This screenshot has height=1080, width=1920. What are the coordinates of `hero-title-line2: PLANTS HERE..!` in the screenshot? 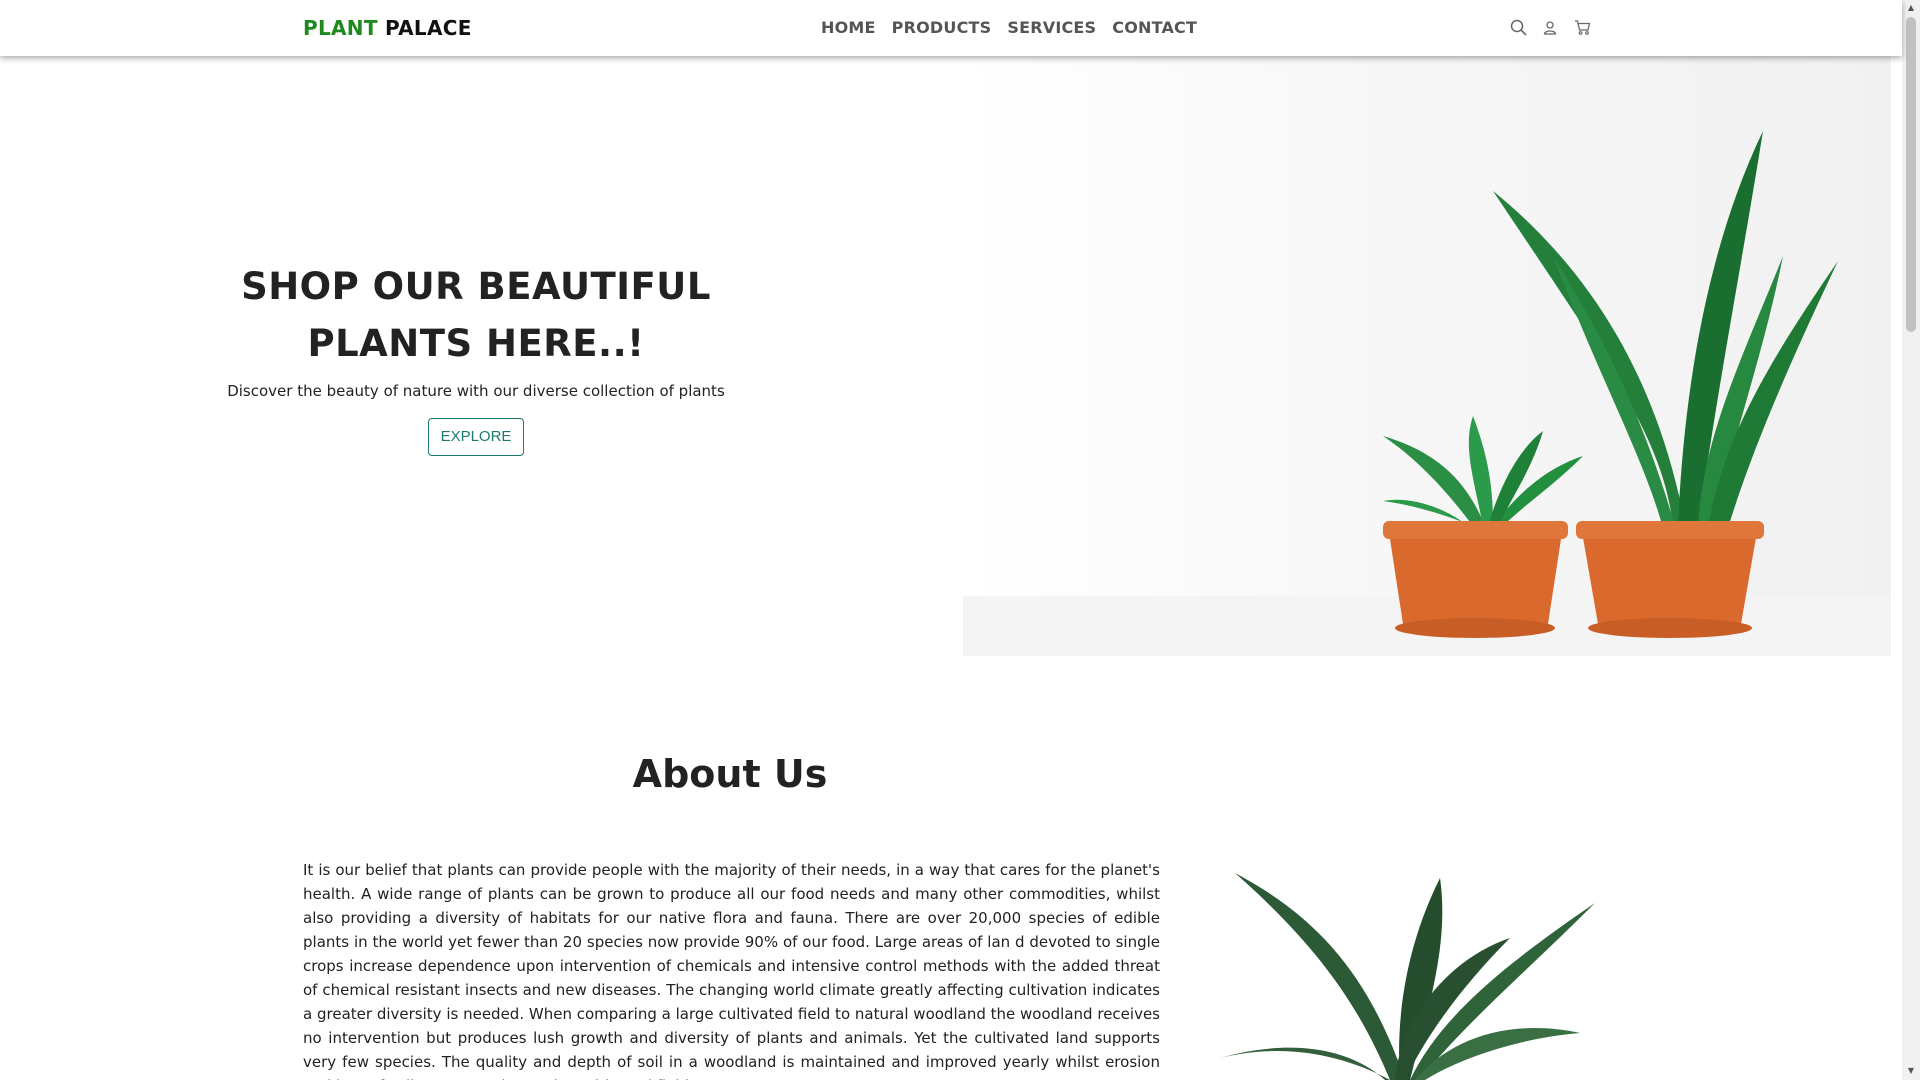 It's located at (476, 343).